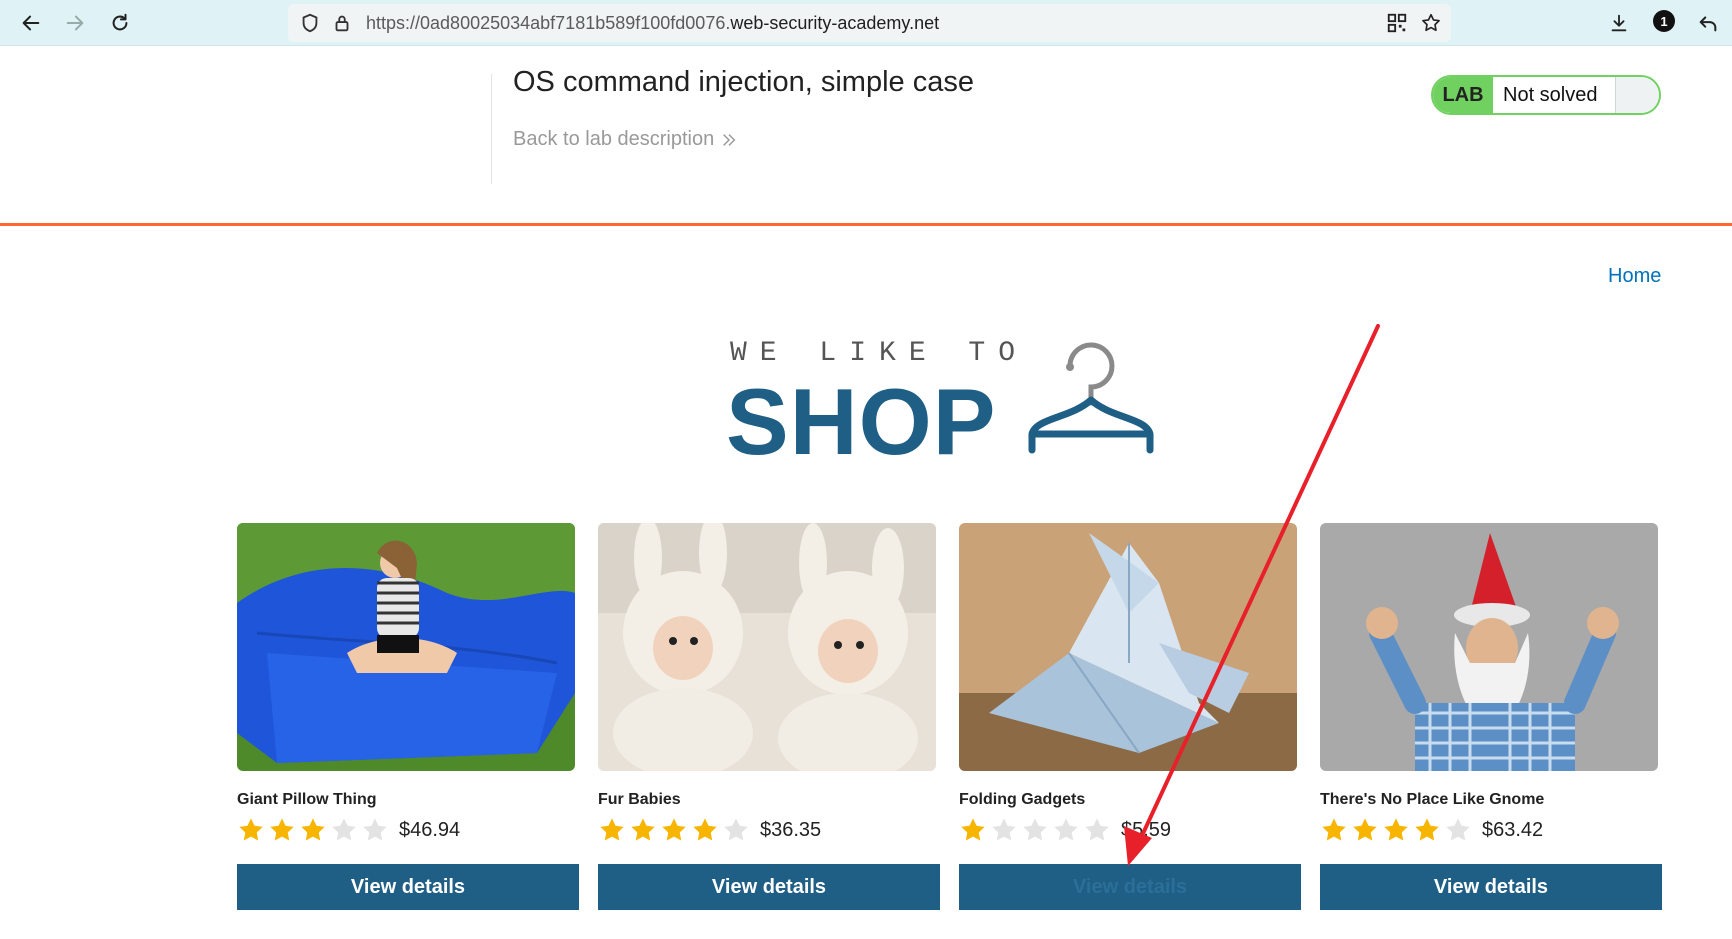  What do you see at coordinates (1397, 23) in the screenshot?
I see `qr-code-icon` at bounding box center [1397, 23].